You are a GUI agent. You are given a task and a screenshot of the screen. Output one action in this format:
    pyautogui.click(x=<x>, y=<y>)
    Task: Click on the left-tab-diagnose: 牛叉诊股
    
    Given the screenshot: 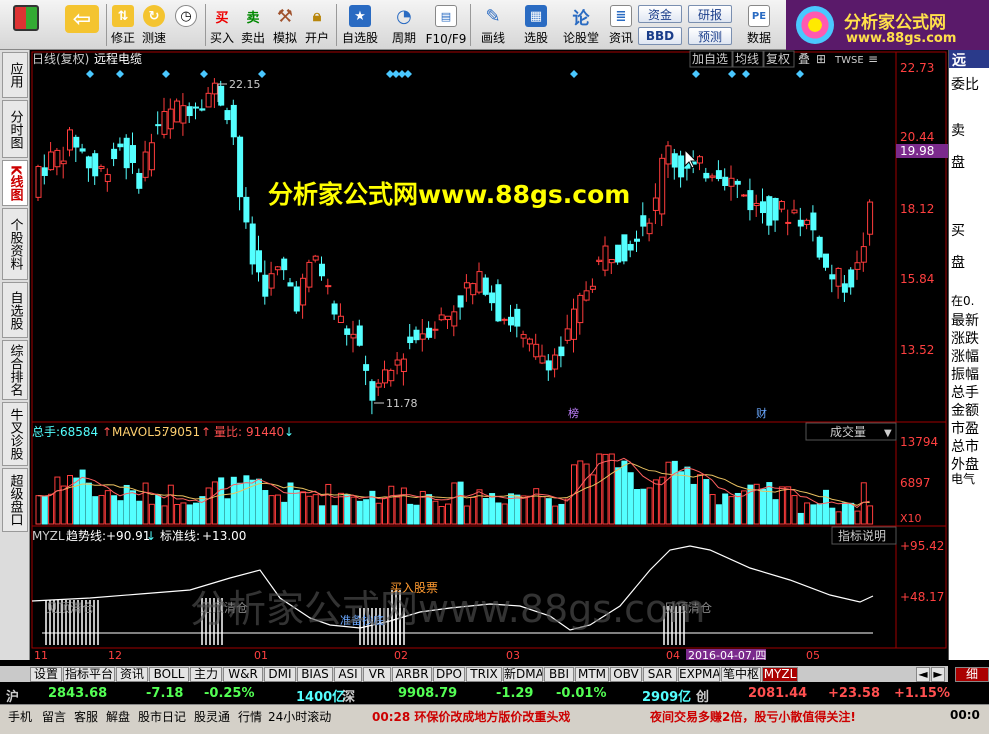 What is the action you would take?
    pyautogui.click(x=15, y=434)
    